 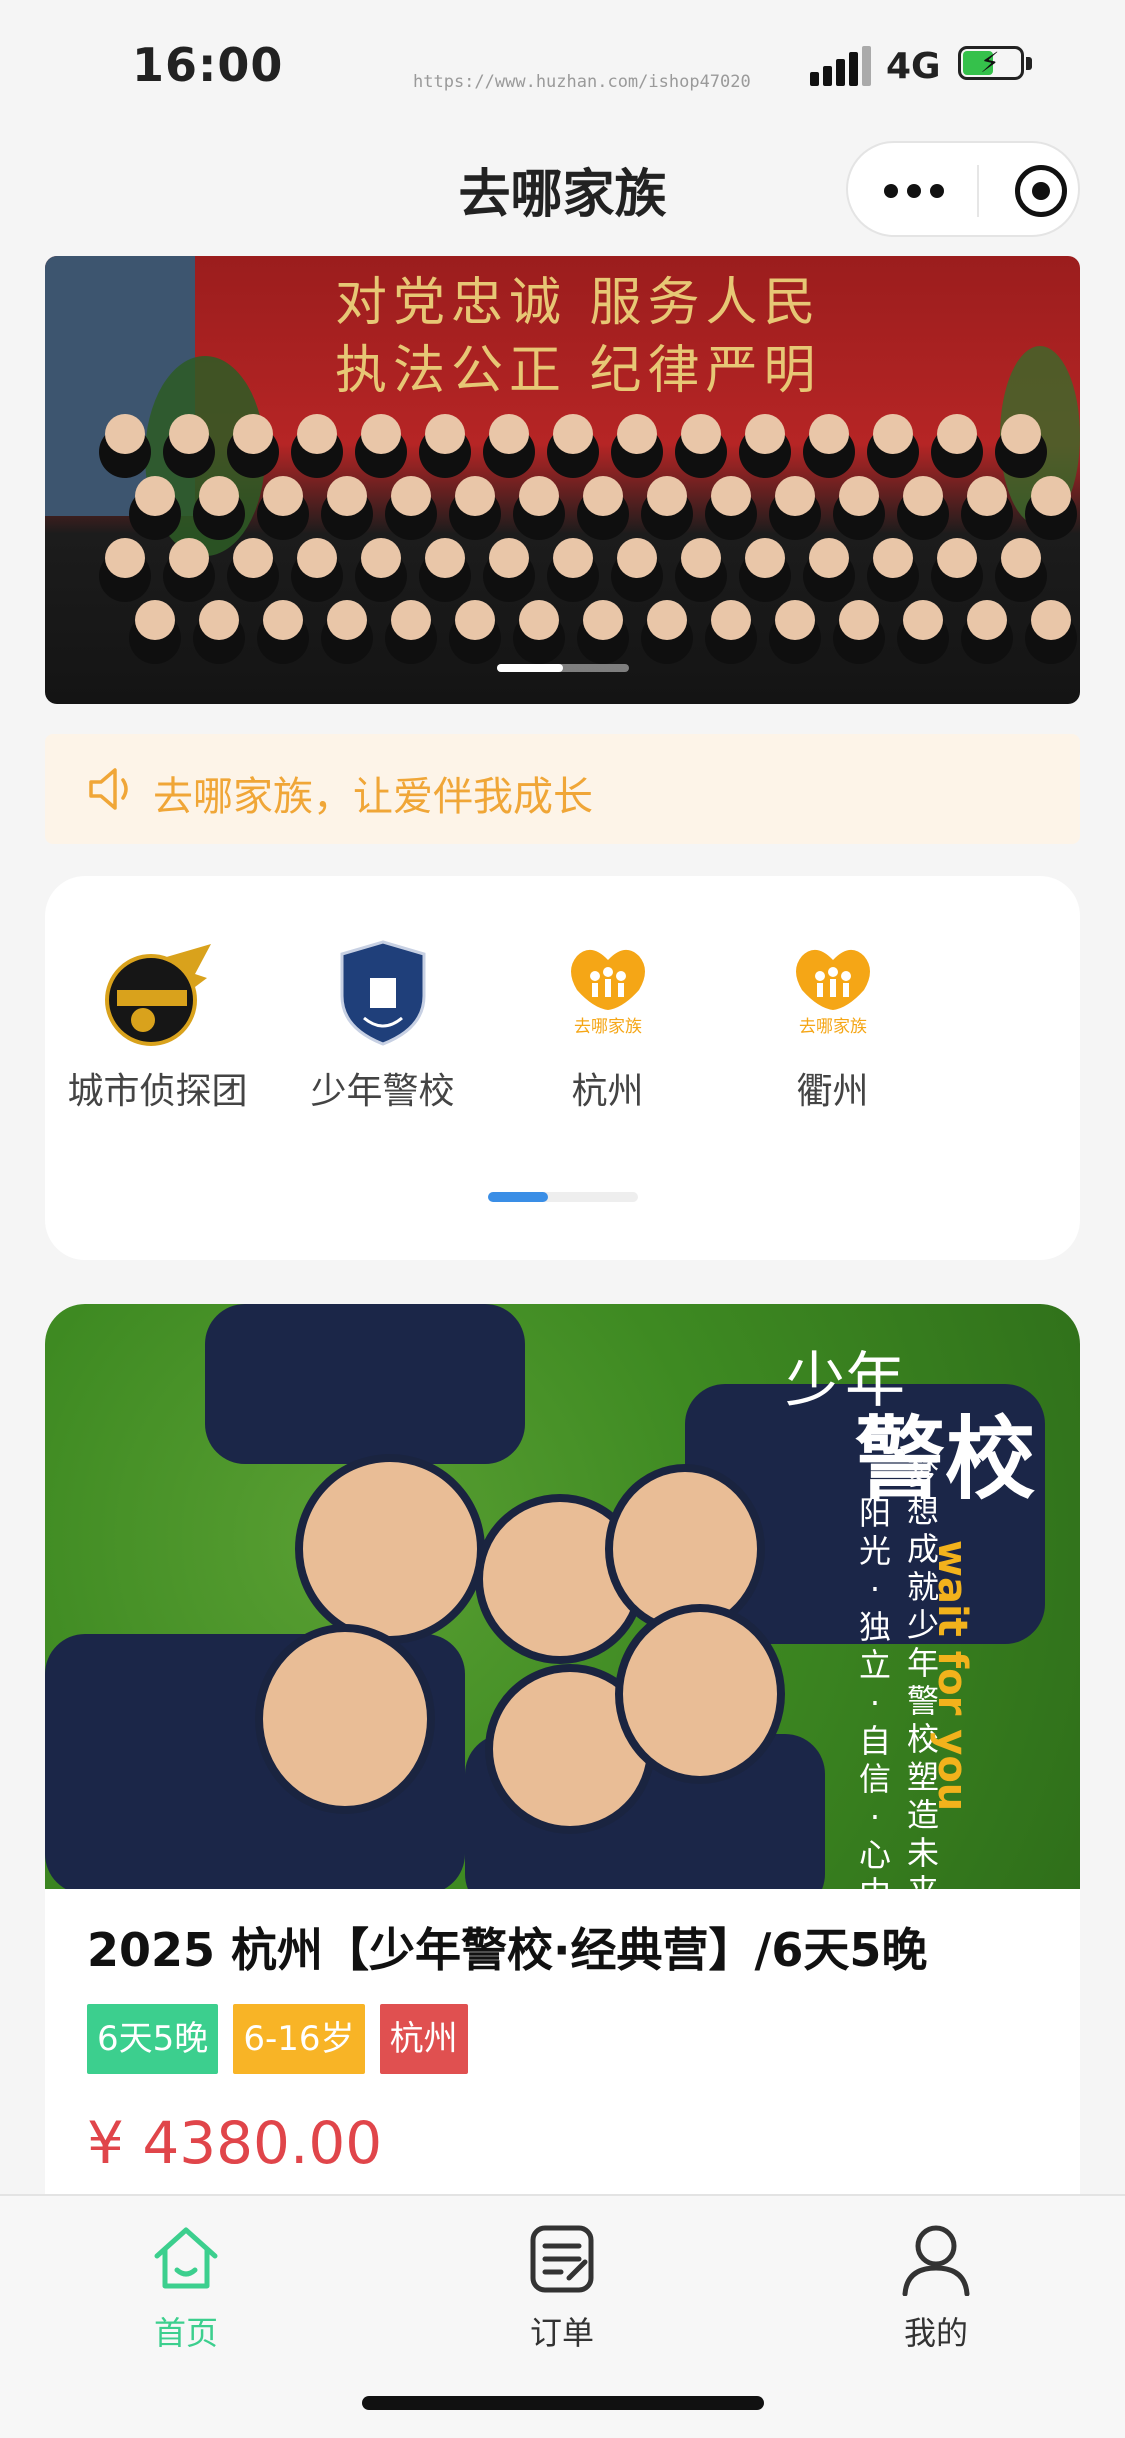 What do you see at coordinates (914, 191) in the screenshot?
I see `more-dots-icon` at bounding box center [914, 191].